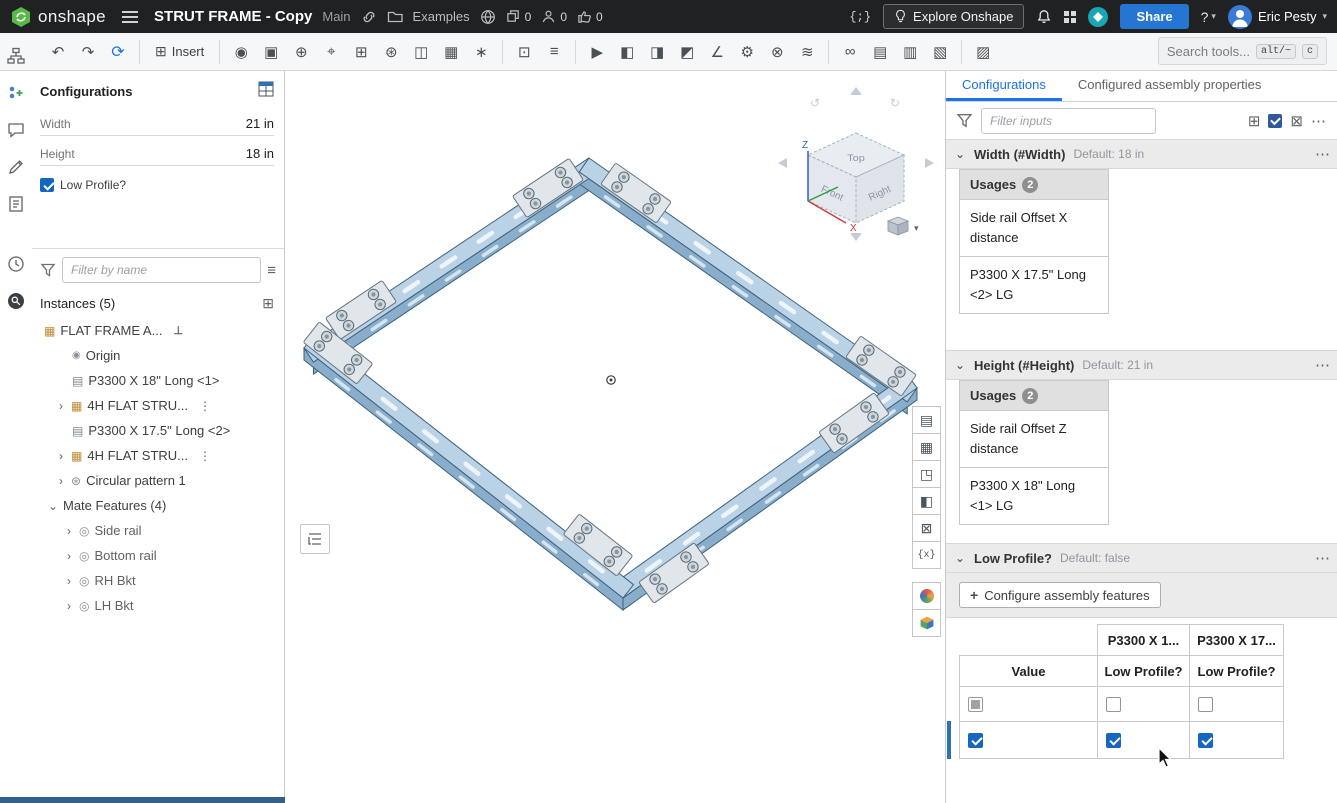 The height and width of the screenshot is (803, 1337). Describe the element at coordinates (16, 167) in the screenshot. I see `edit-document-icon` at that location.